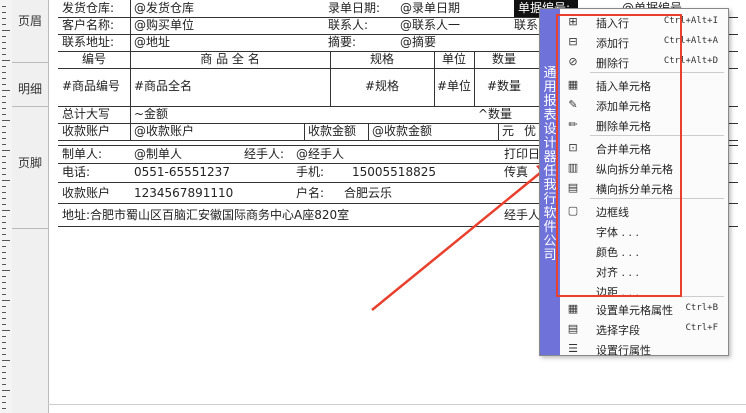  I want to click on menu-item: ▦ 设置单元格属性 Ctrl+B, so click(644, 309).